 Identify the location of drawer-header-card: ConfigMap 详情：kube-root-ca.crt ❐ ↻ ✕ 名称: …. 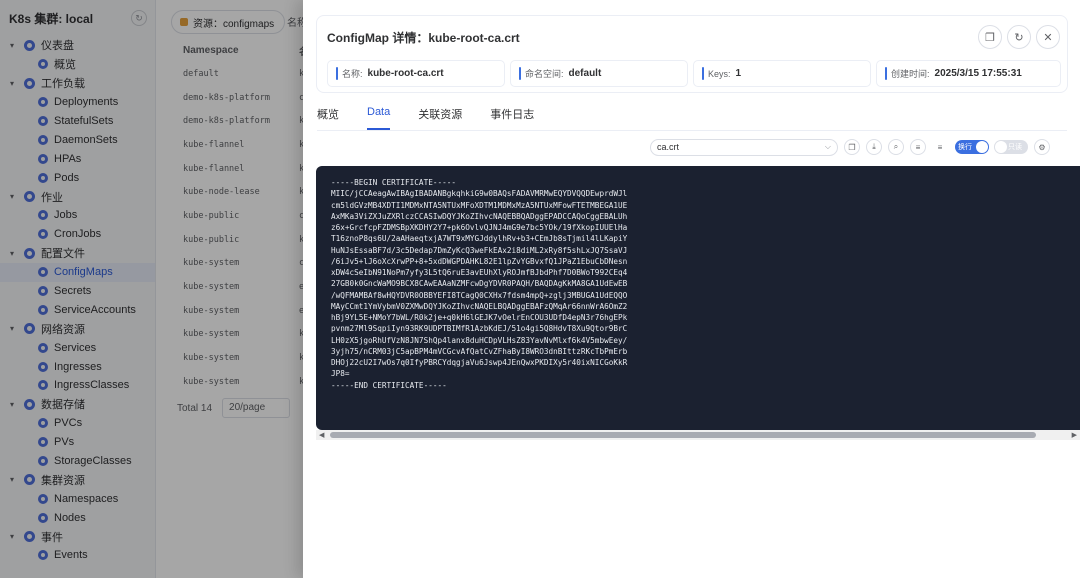
(692, 54).